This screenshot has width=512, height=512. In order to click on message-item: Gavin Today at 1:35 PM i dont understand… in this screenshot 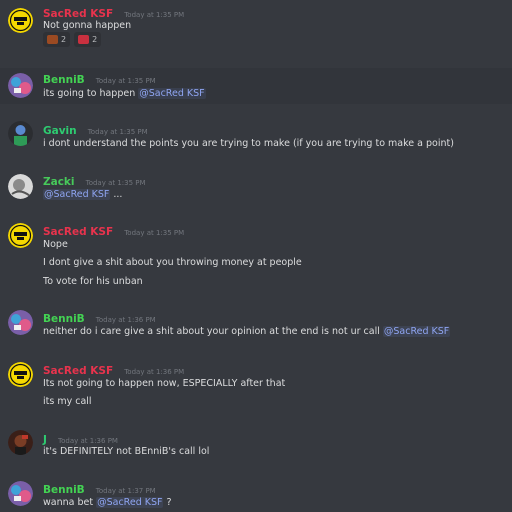, I will do `click(256, 137)`.